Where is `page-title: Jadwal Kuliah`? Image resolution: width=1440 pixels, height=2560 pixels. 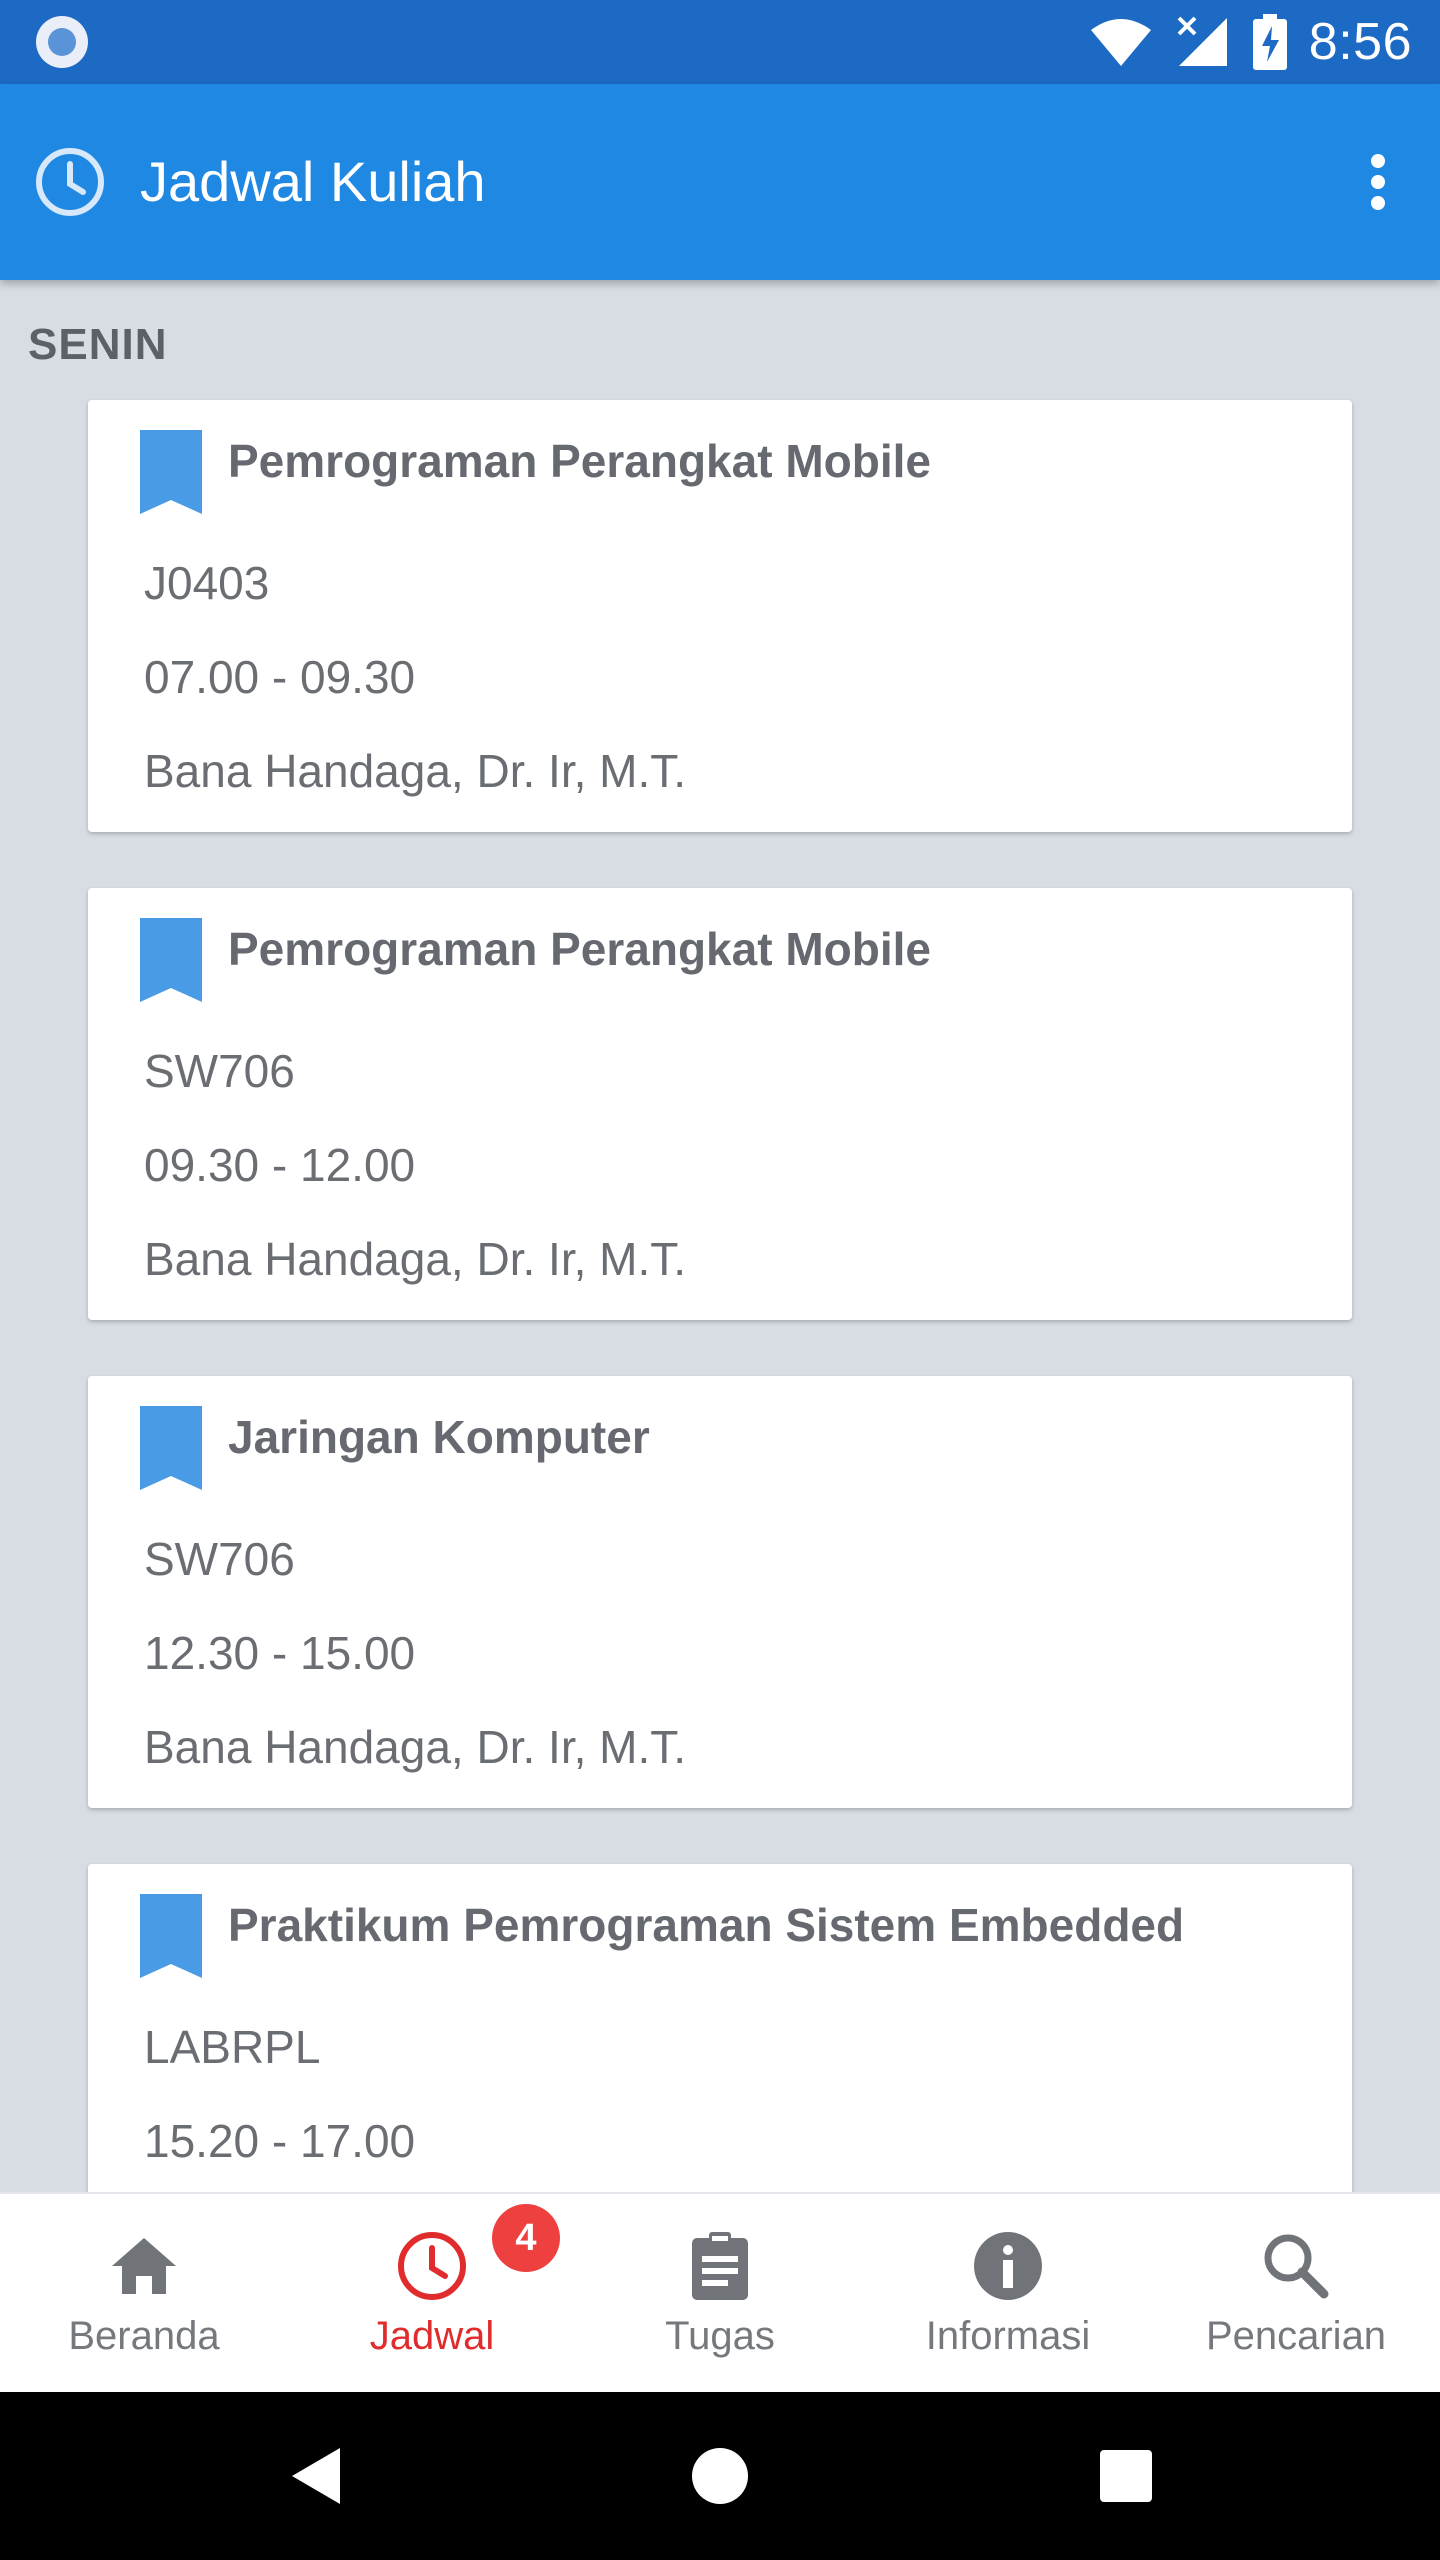 page-title: Jadwal Kuliah is located at coordinates (313, 181).